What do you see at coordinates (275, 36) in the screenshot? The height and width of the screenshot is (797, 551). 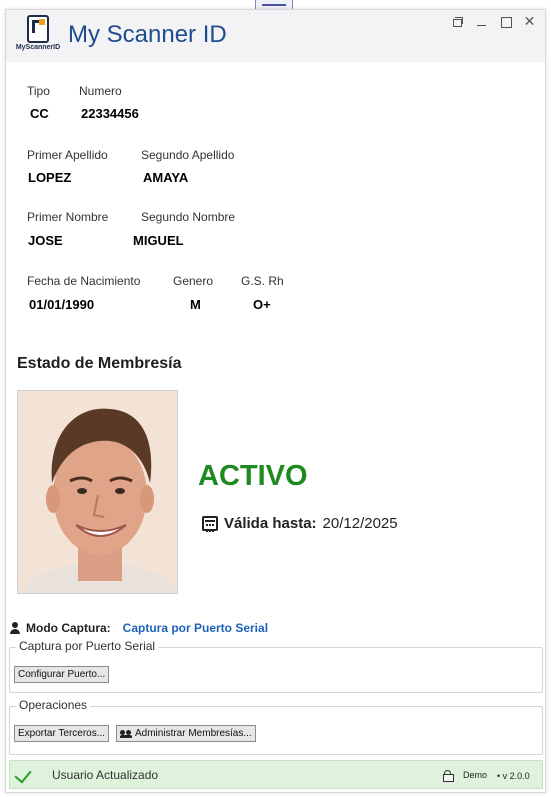 I see `title-bar: MyScannerID My Scanner ID ✕` at bounding box center [275, 36].